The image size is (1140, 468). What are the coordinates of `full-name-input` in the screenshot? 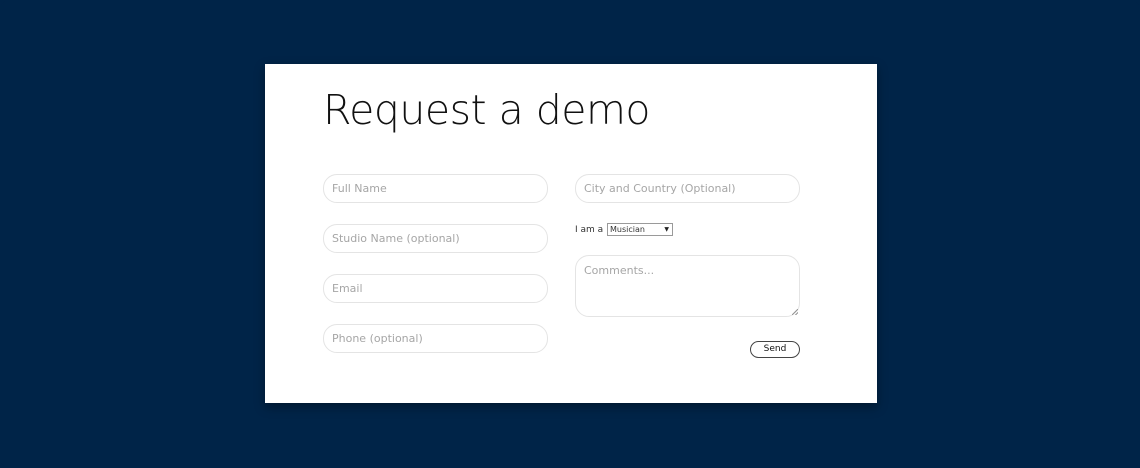 It's located at (435, 188).